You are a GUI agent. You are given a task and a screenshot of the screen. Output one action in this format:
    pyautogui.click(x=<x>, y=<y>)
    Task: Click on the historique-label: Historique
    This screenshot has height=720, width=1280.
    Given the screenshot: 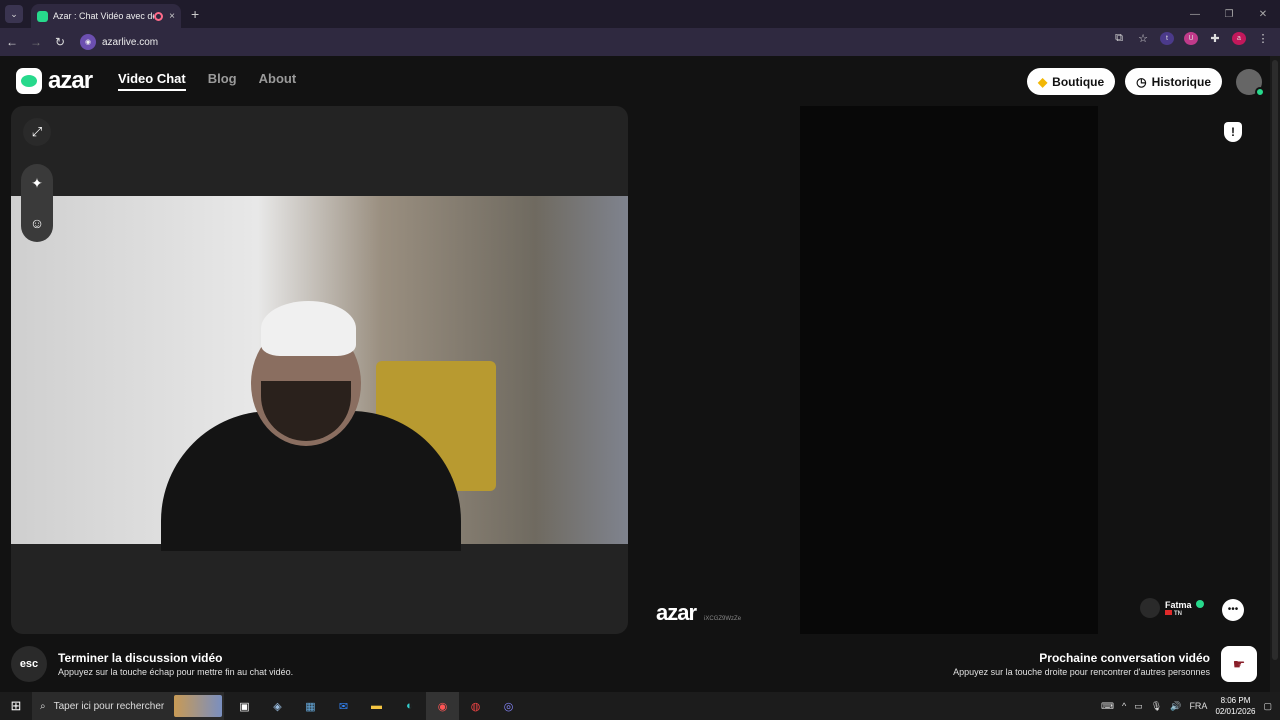 What is the action you would take?
    pyautogui.click(x=1181, y=81)
    